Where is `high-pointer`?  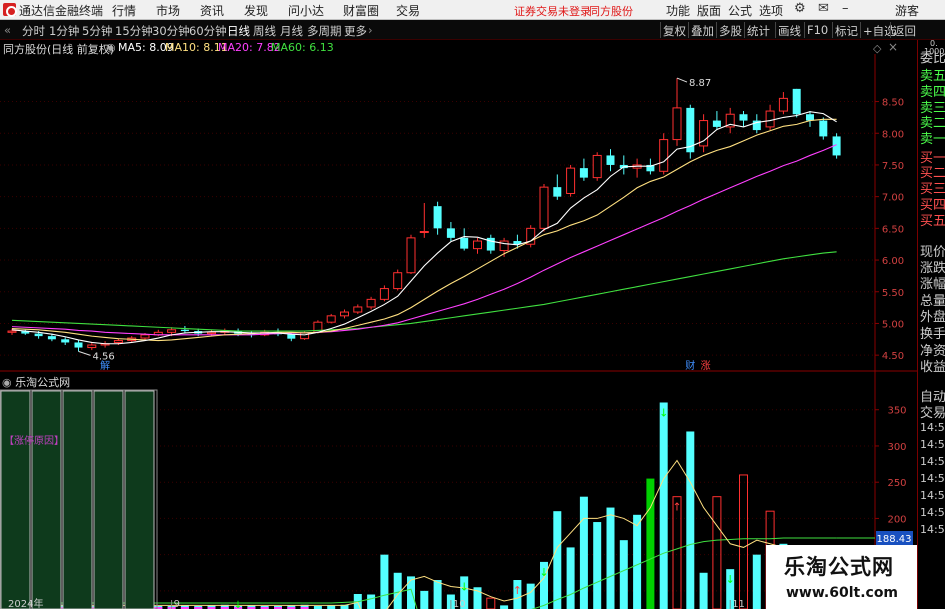
high-pointer is located at coordinates (682, 80).